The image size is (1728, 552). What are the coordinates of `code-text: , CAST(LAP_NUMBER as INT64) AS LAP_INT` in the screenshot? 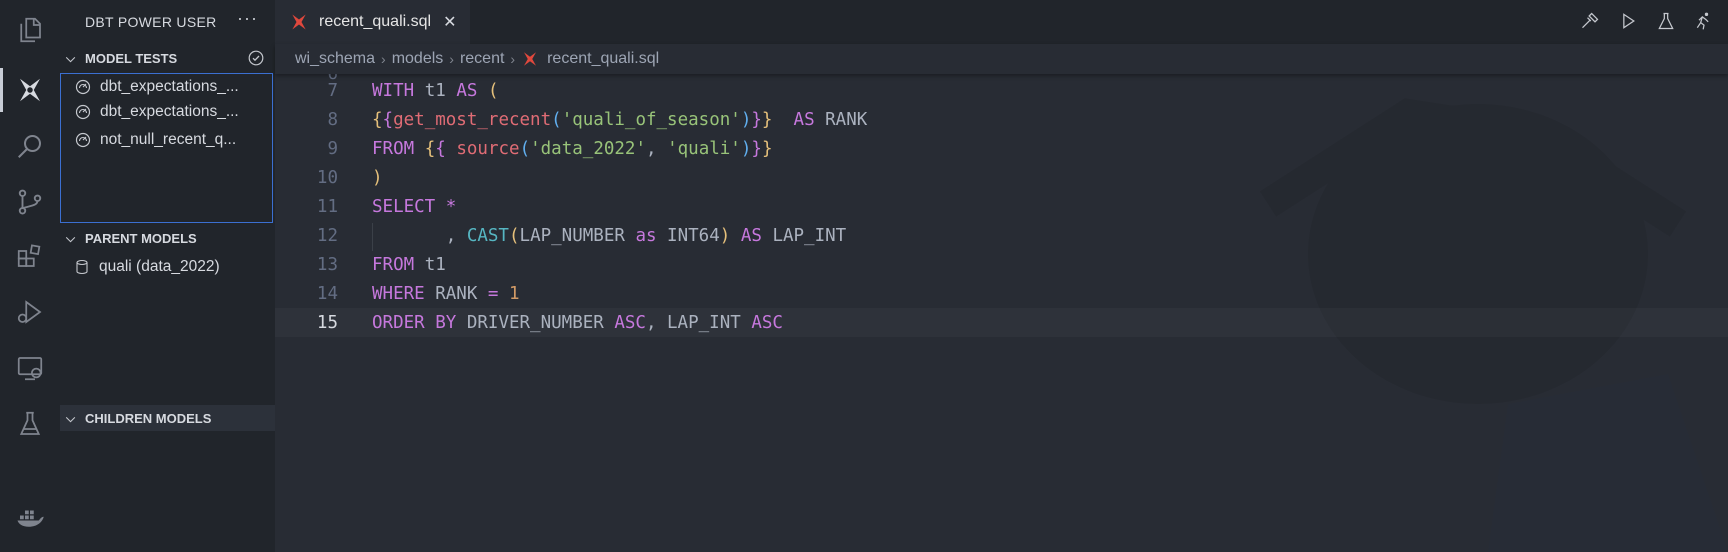 It's located at (609, 236).